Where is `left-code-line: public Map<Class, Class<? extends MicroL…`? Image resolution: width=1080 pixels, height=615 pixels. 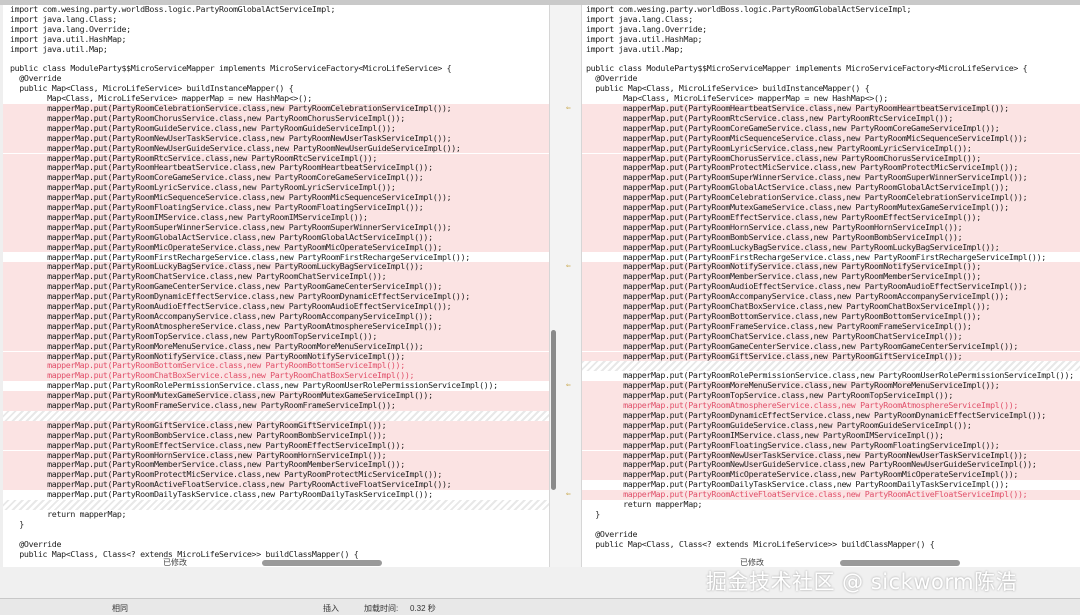 left-code-line: public Map<Class, Class<? extends MicroL… is located at coordinates (274, 554).